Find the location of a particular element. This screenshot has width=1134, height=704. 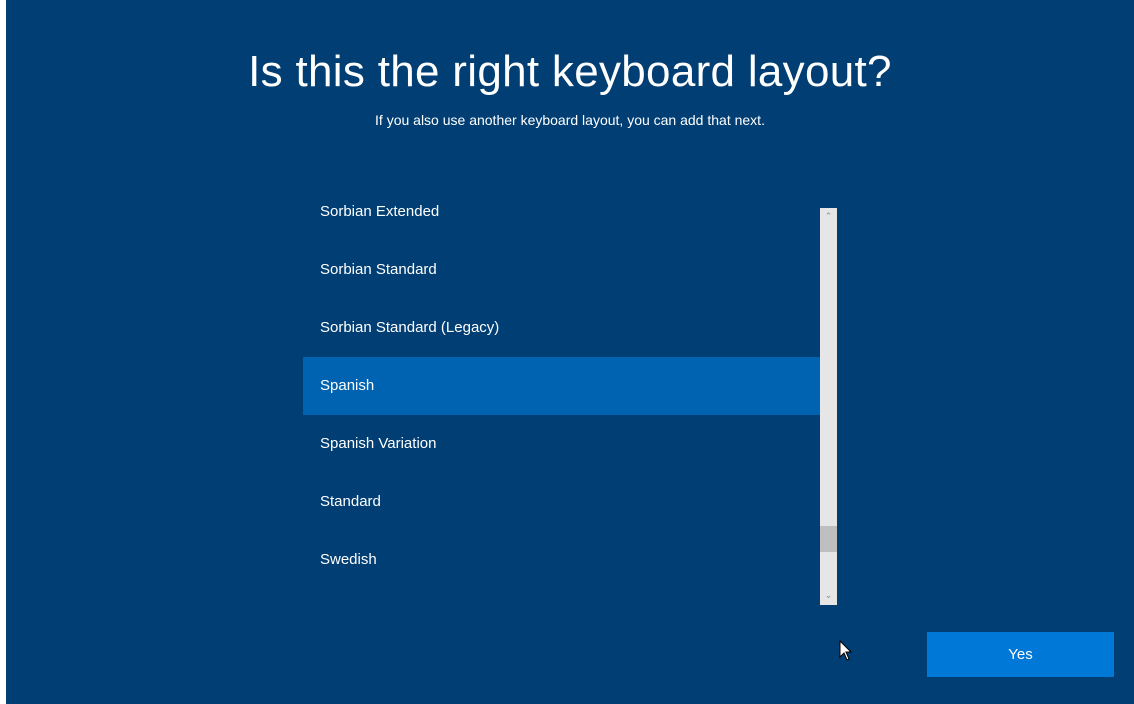

chevron-up-icon: ⌃ is located at coordinates (828, 217).